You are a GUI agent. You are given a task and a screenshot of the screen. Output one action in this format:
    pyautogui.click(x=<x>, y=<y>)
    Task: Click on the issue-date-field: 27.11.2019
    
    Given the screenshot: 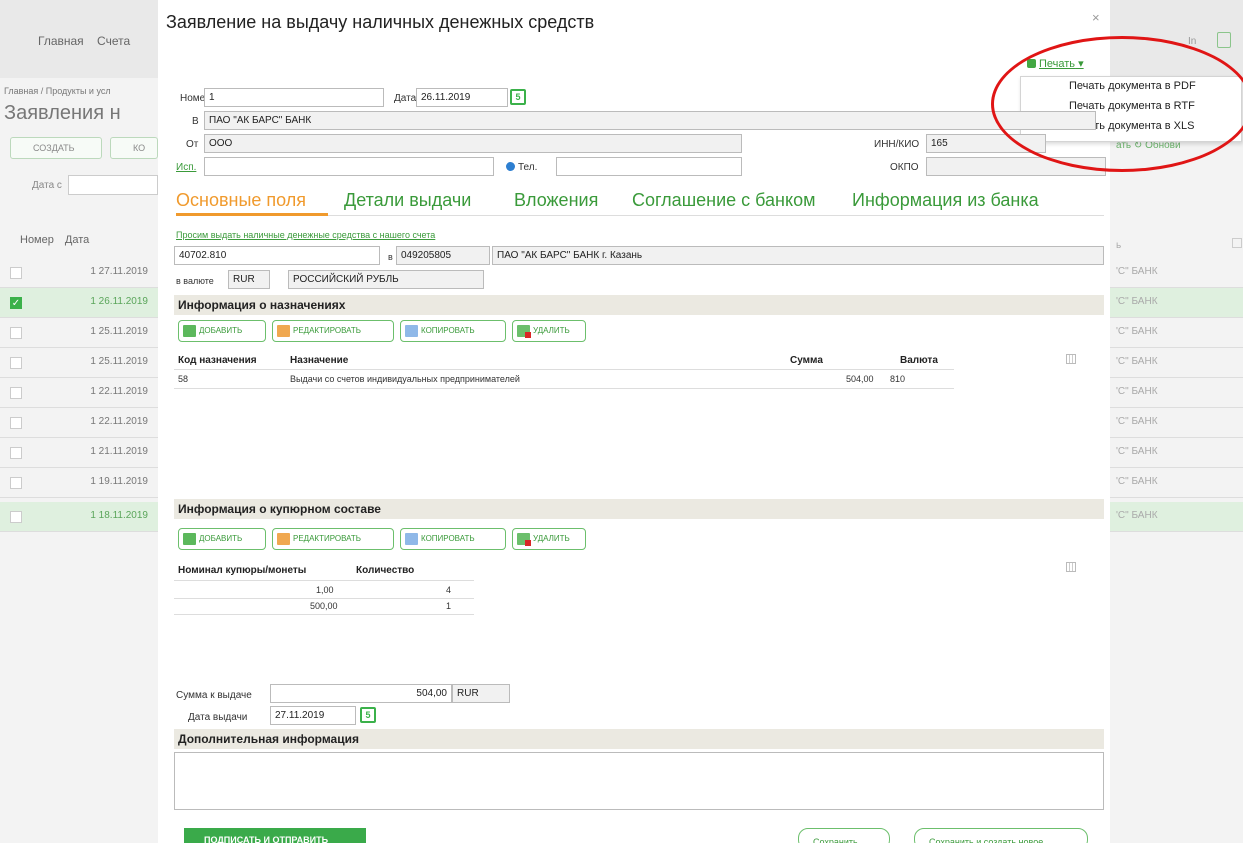 What is the action you would take?
    pyautogui.click(x=313, y=715)
    